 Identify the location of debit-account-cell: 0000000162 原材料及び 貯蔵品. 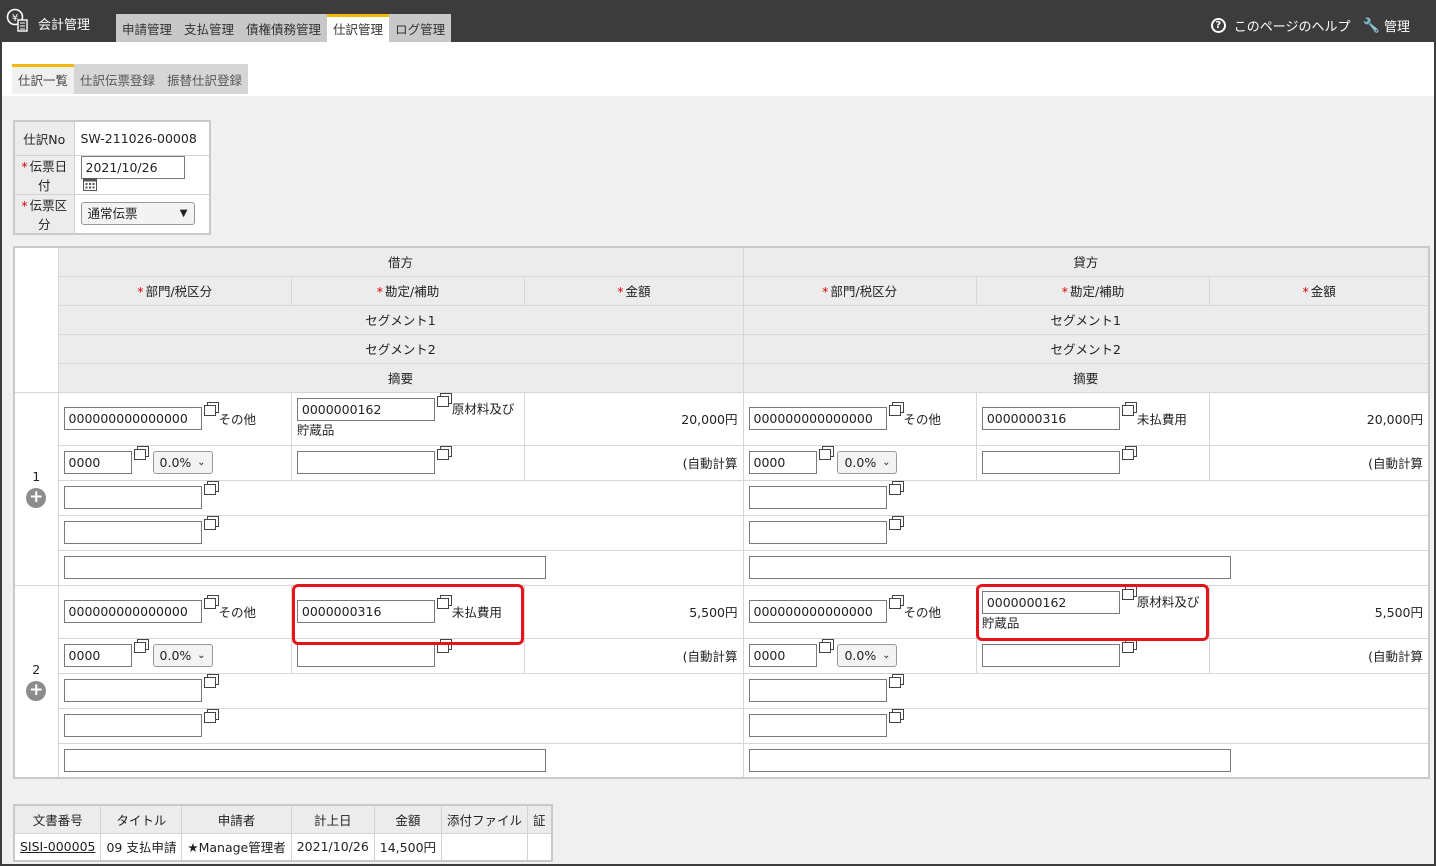
(408, 418).